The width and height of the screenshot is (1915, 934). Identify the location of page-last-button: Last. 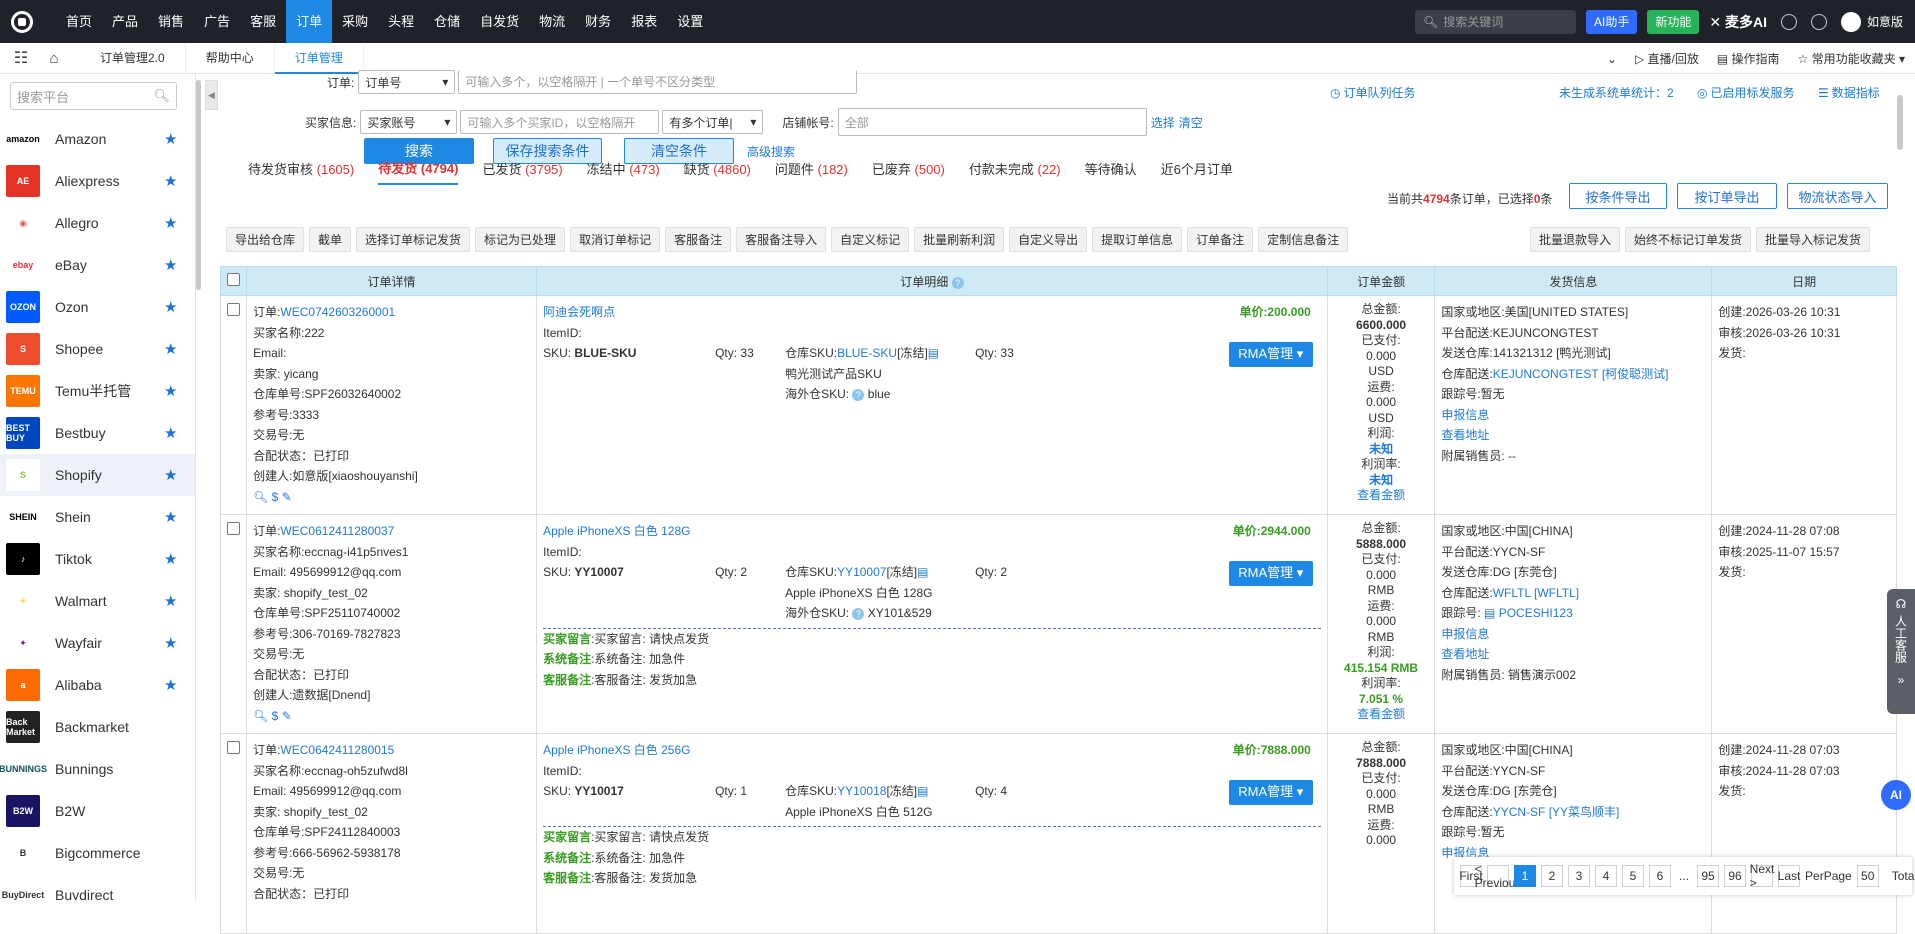
(1789, 876).